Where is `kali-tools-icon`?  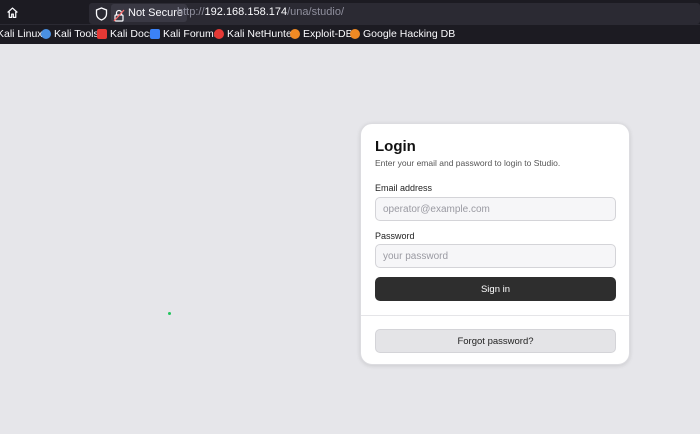 kali-tools-icon is located at coordinates (46, 34).